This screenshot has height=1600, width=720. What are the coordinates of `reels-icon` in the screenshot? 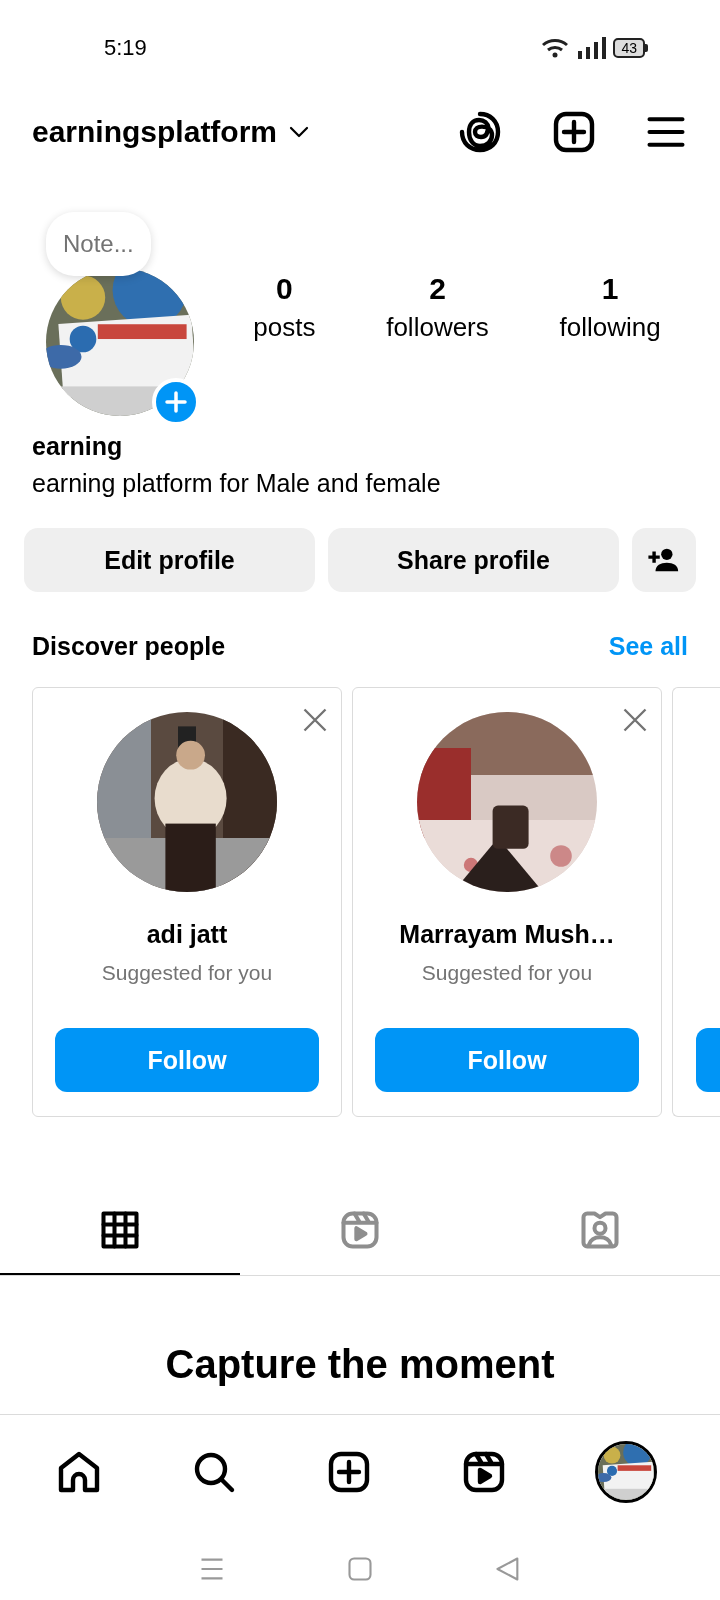 It's located at (360, 1230).